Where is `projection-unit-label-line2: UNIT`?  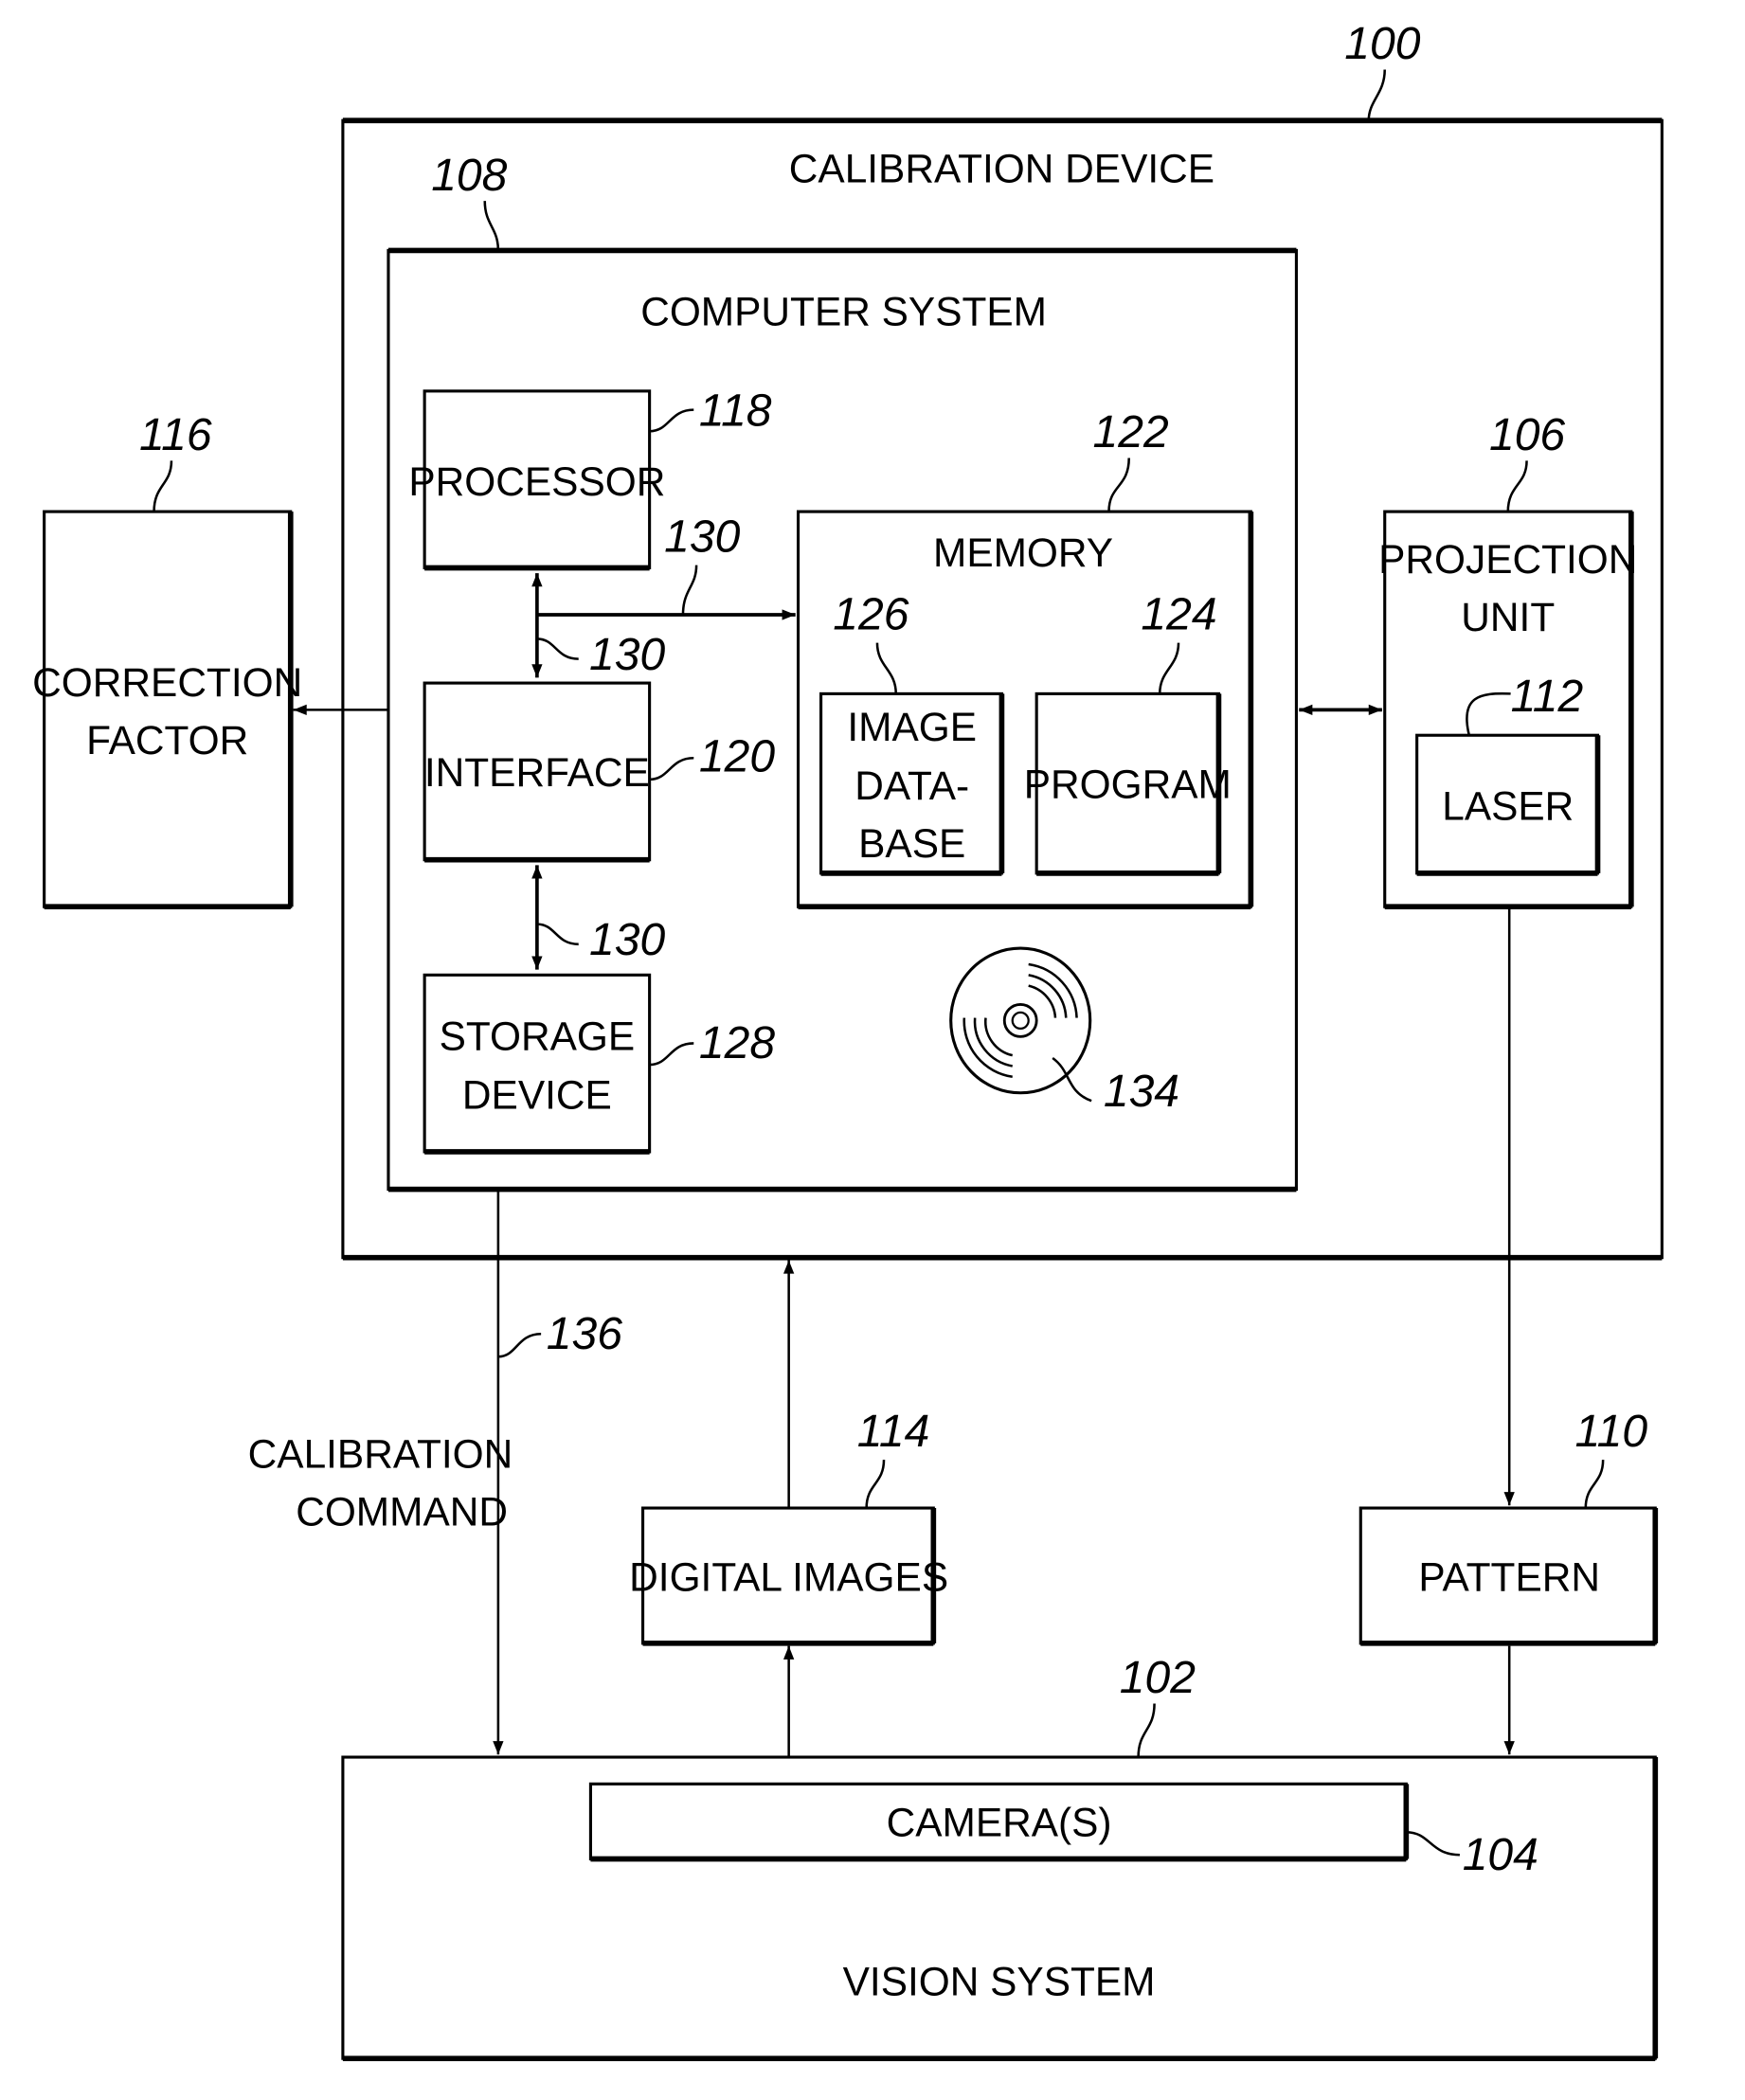
projection-unit-label-line2: UNIT is located at coordinates (1508, 617).